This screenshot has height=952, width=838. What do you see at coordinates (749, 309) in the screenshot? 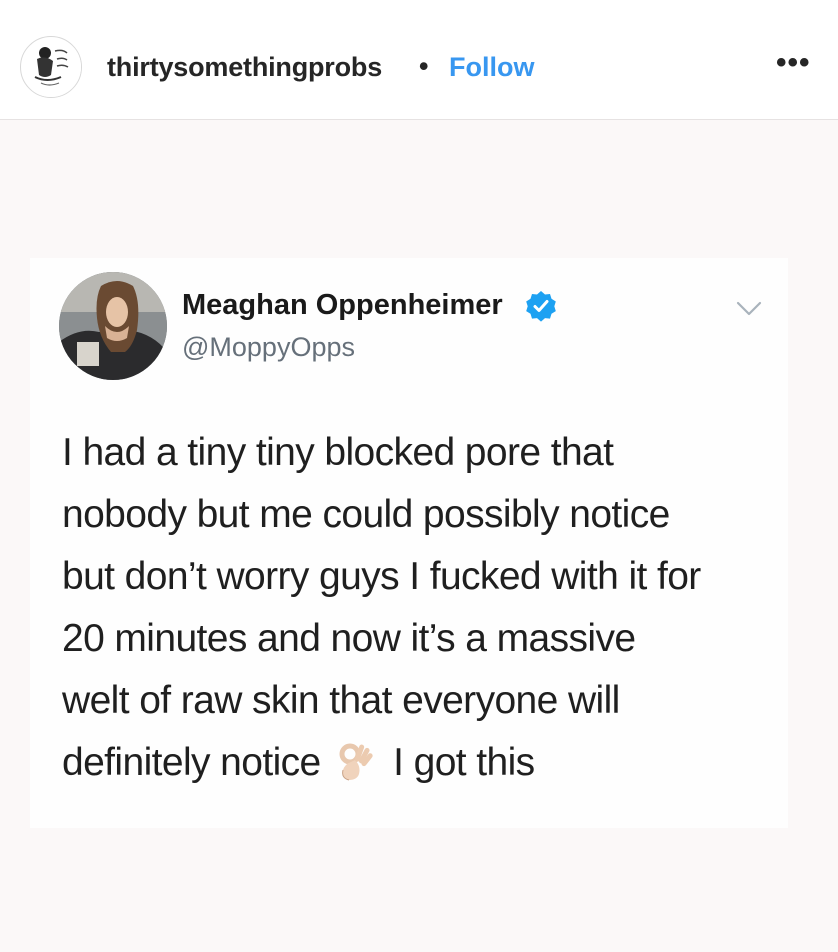
I see `chevron-down-icon` at bounding box center [749, 309].